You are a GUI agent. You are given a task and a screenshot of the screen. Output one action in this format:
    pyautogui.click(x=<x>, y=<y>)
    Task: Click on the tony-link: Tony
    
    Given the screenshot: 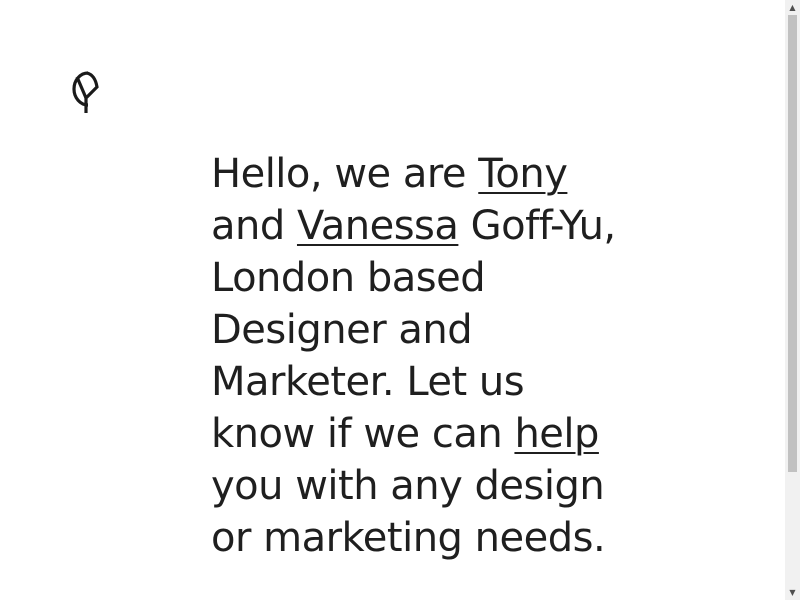 What is the action you would take?
    pyautogui.click(x=523, y=174)
    